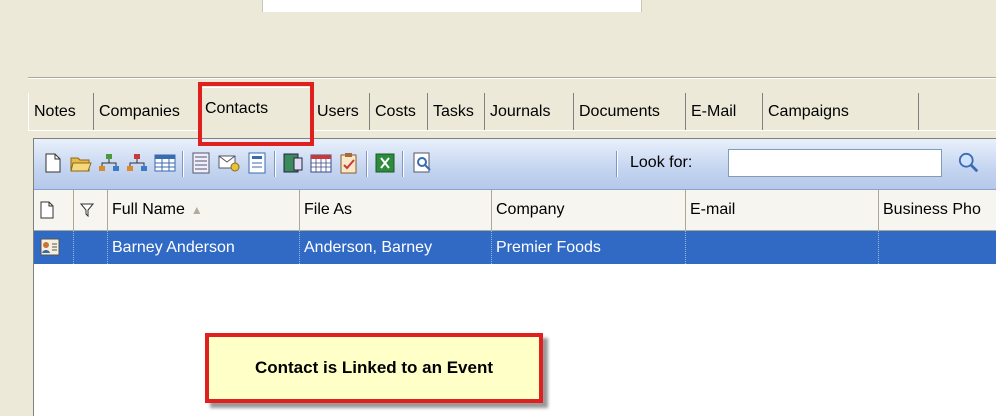 Image resolution: width=996 pixels, height=416 pixels. Describe the element at coordinates (201, 163) in the screenshot. I see `list-view-icon` at that location.